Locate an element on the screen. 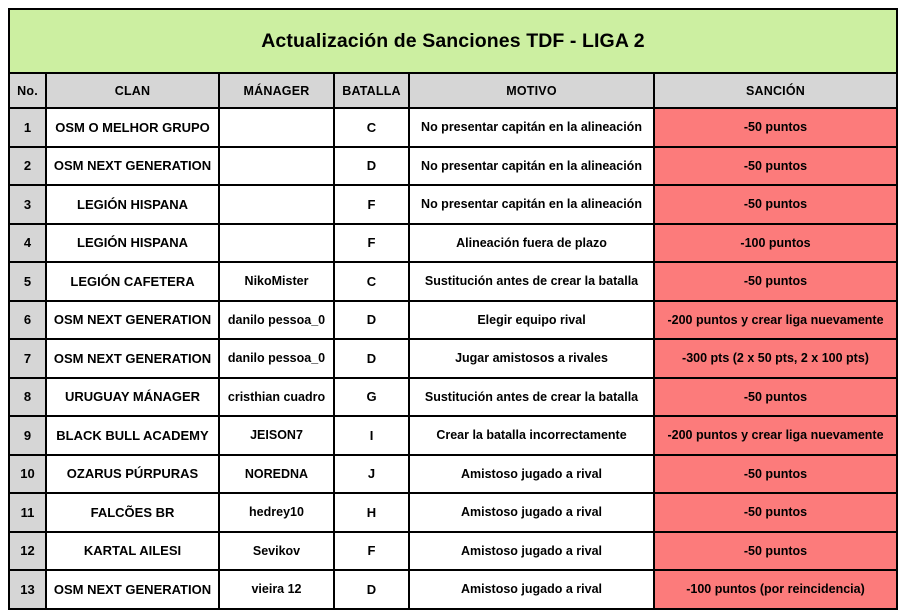 Image resolution: width=906 pixels, height=610 pixels. cell-batalla: G is located at coordinates (371, 396).